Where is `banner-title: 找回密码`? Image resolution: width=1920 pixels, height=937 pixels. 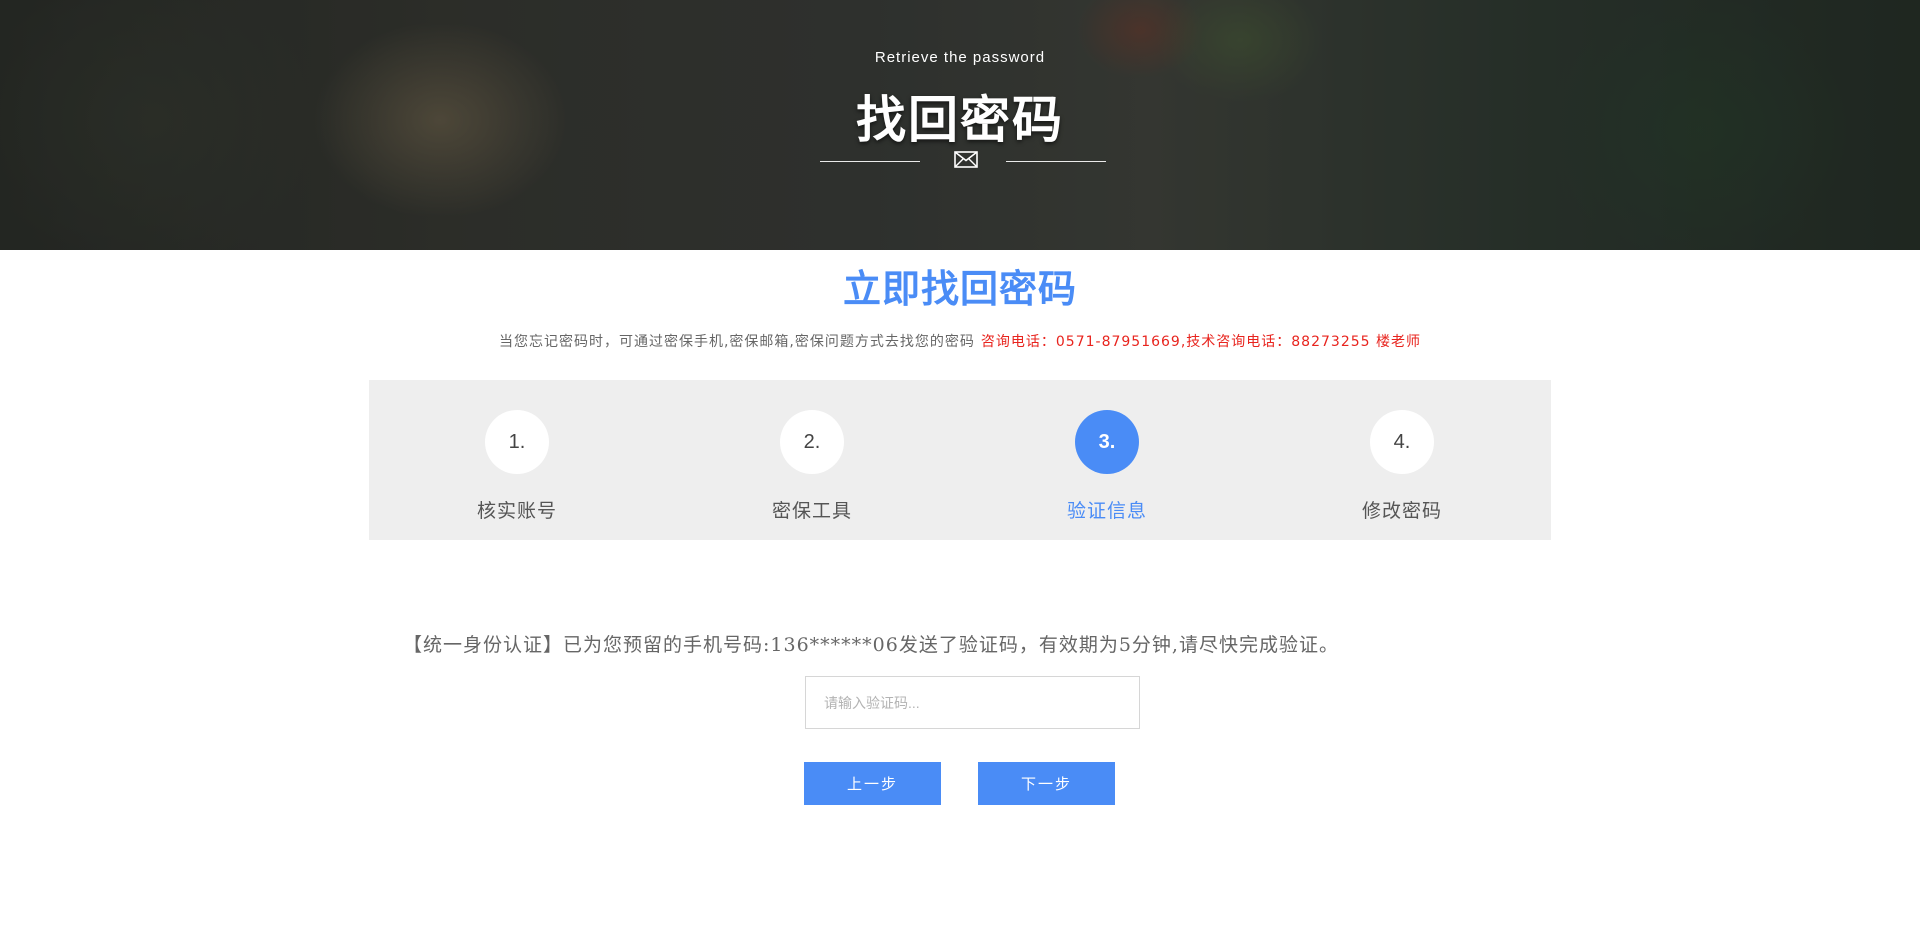
banner-title: 找回密码 is located at coordinates (960, 120).